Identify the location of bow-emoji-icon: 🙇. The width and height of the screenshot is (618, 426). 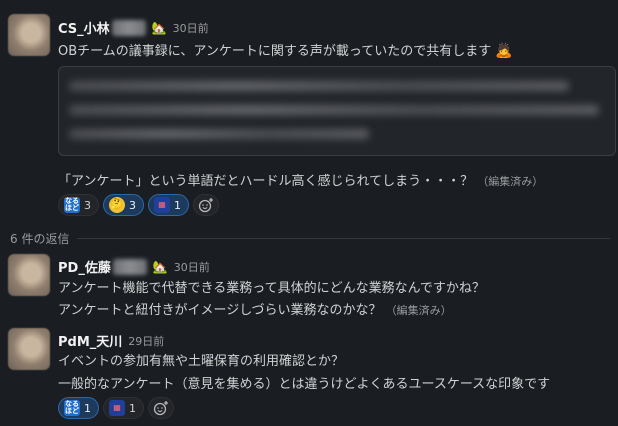
(504, 51).